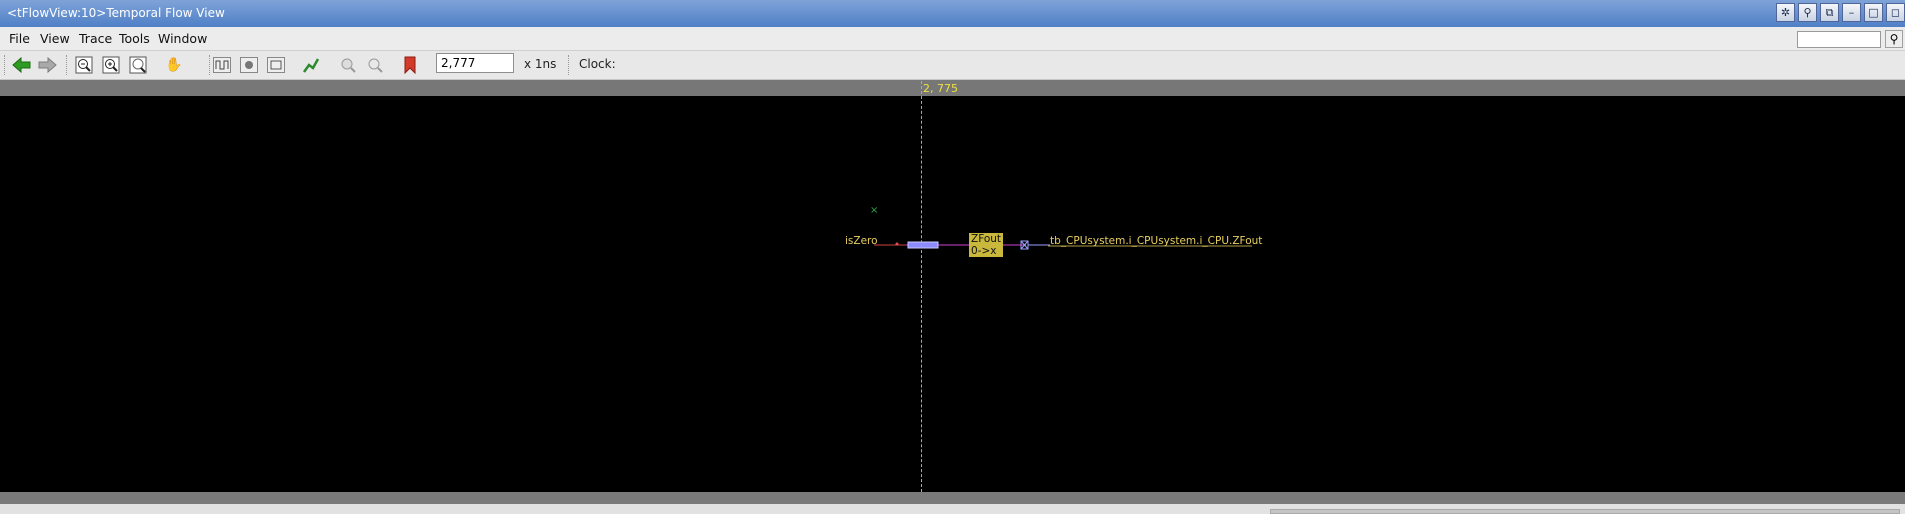 The width and height of the screenshot is (1905, 514). Describe the element at coordinates (84, 65) in the screenshot. I see `zoom-out-icon` at that location.